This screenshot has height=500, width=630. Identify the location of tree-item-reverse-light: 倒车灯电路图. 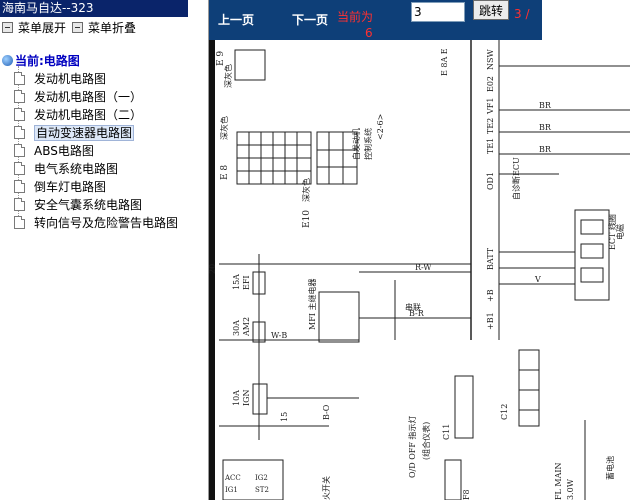
(60, 187).